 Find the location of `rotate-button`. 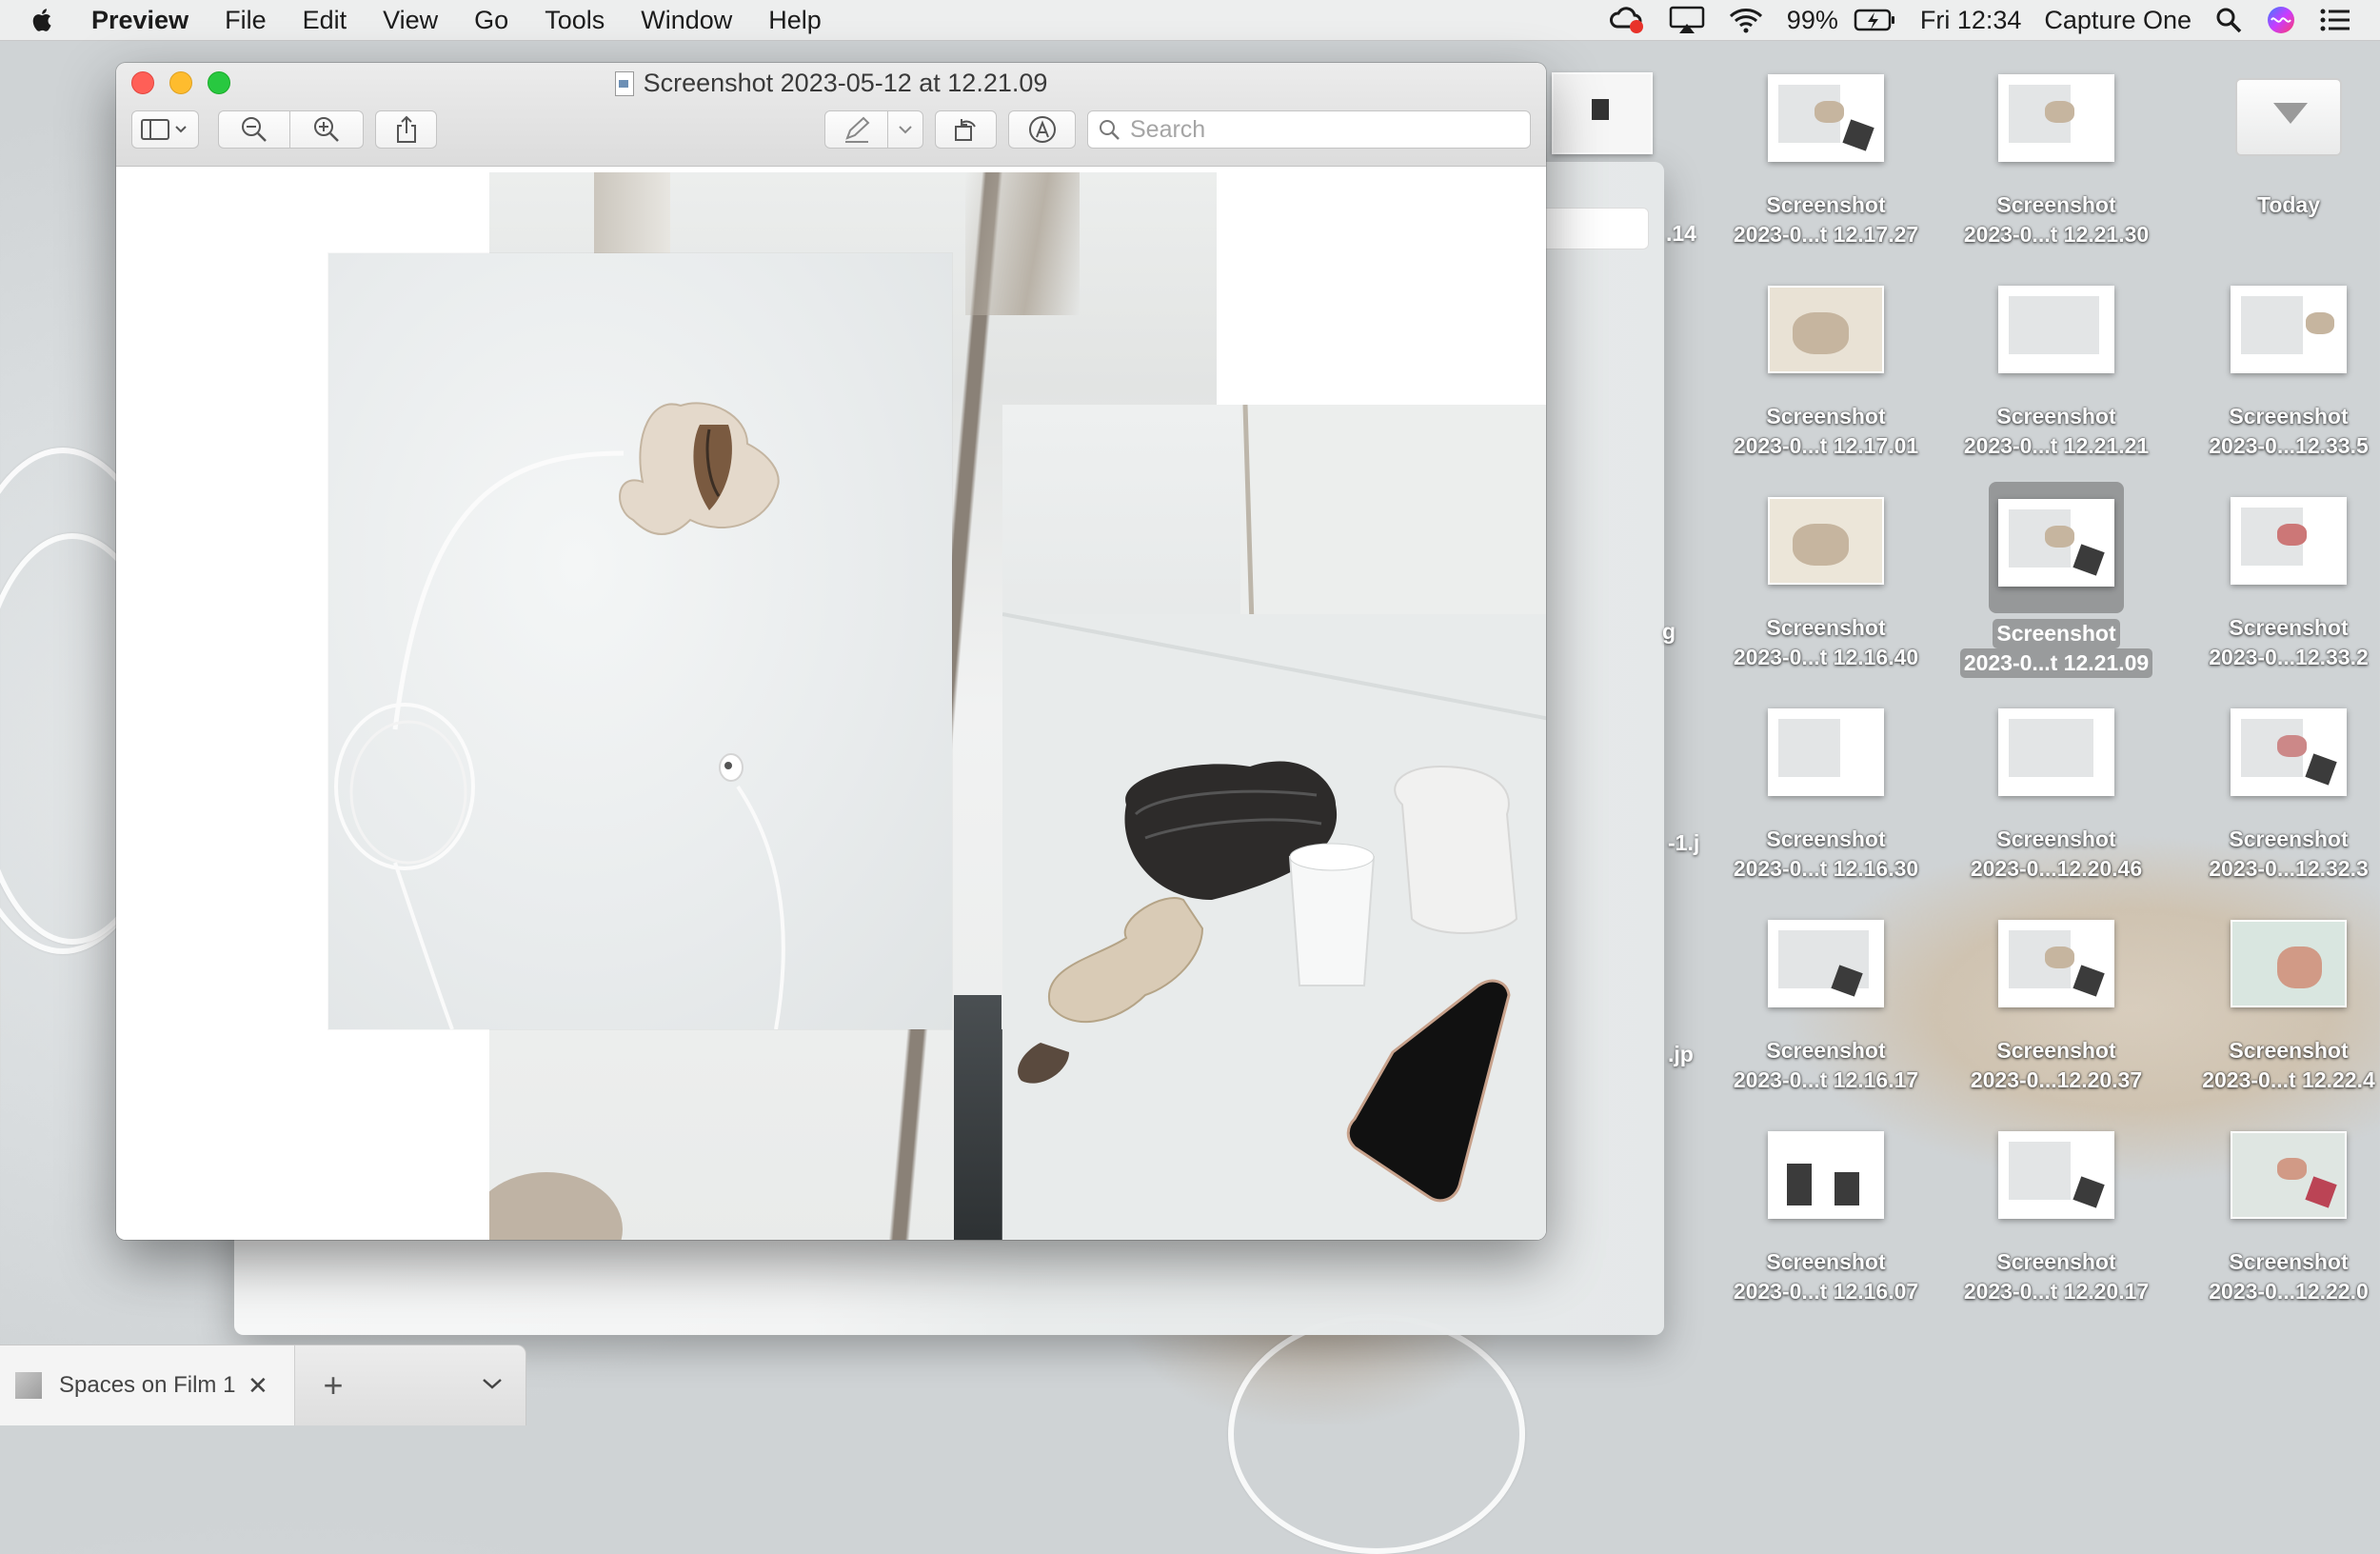

rotate-button is located at coordinates (966, 129).